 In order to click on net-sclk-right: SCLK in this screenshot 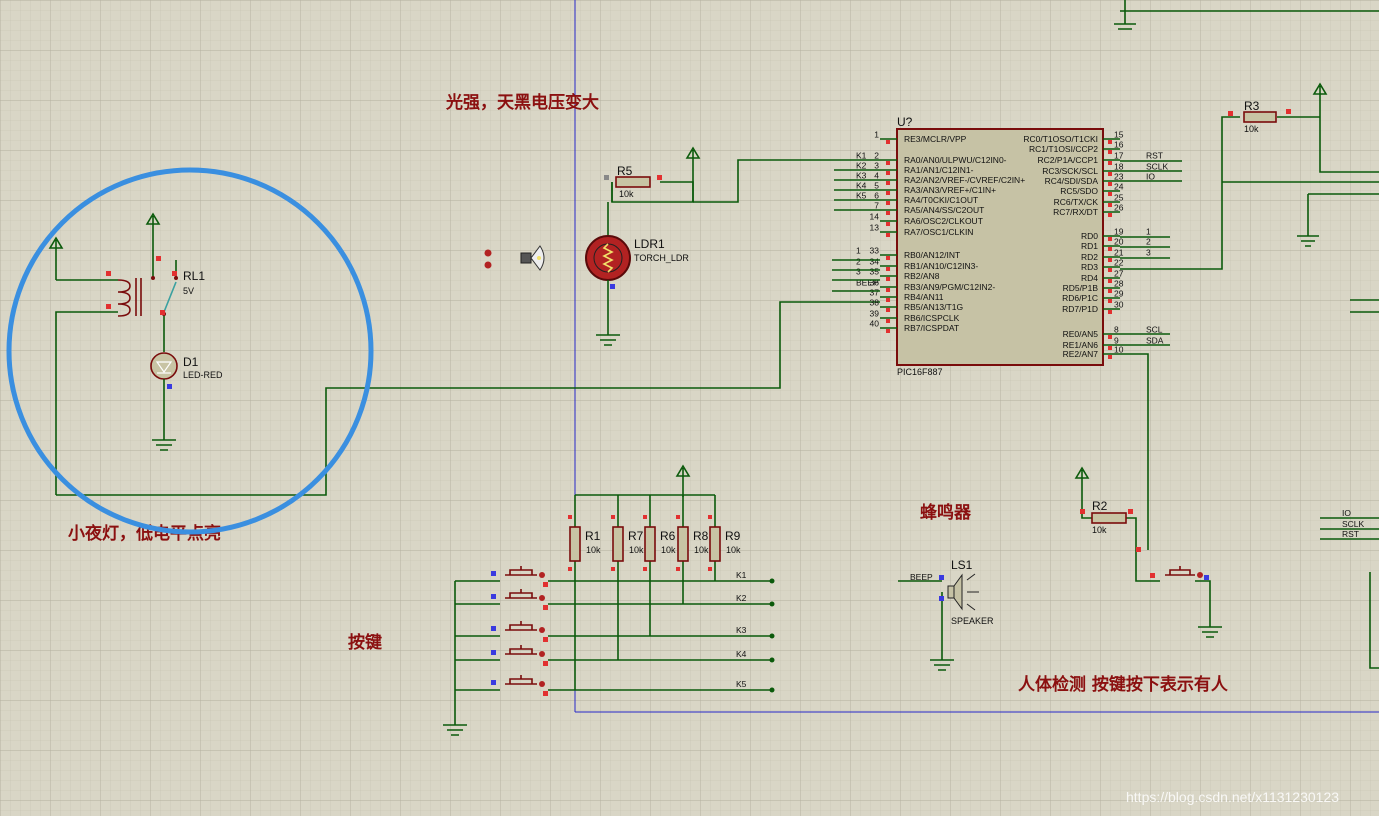, I will do `click(1353, 524)`.